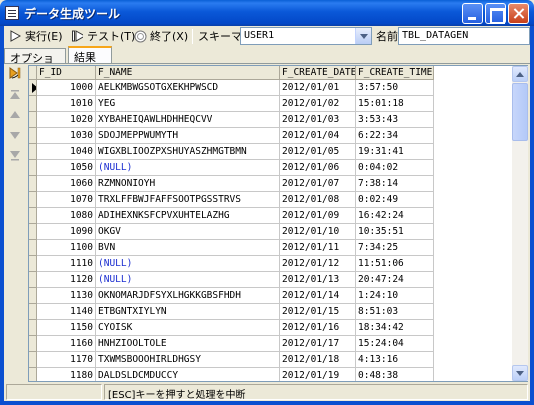 This screenshot has width=534, height=405. What do you see at coordinates (395, 296) in the screenshot?
I see `cell-f-create-time: 1:24:10` at bounding box center [395, 296].